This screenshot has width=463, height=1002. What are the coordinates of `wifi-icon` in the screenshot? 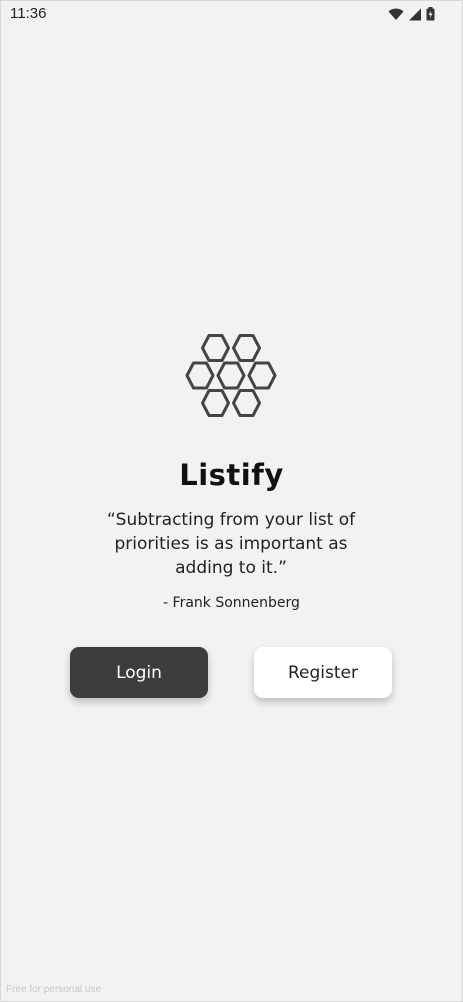 It's located at (396, 15).